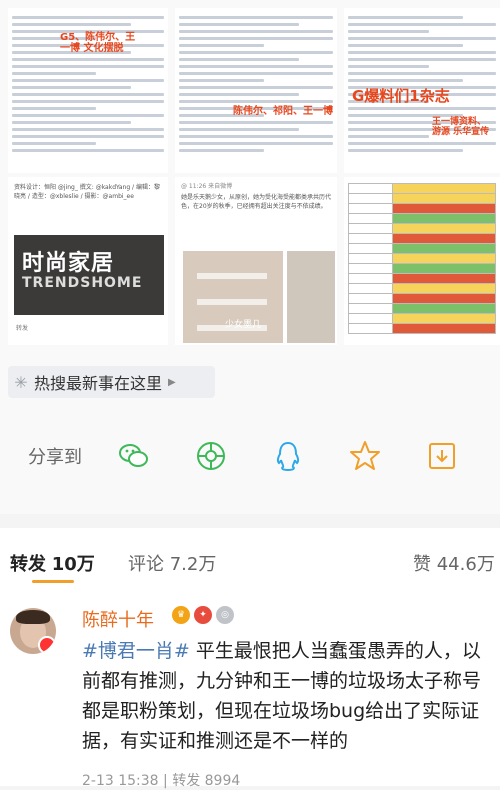 This screenshot has width=500, height=790. What do you see at coordinates (82, 283) in the screenshot?
I see `cover-subtitle: TRENDSHOME` at bounding box center [82, 283].